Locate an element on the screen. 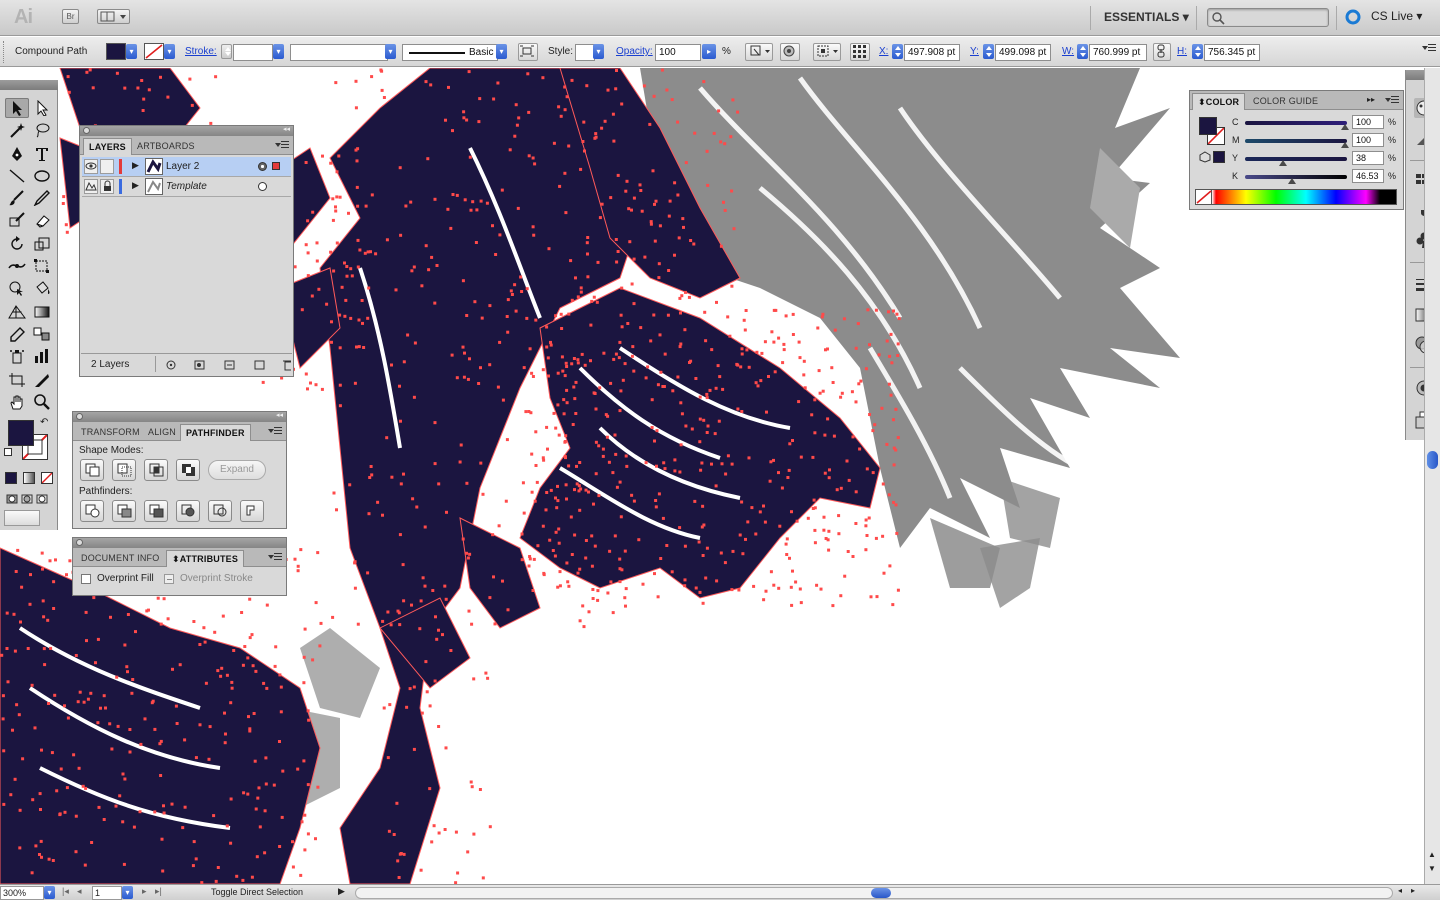 The height and width of the screenshot is (900, 1440). stroke-weight-stepper is located at coordinates (226, 51).